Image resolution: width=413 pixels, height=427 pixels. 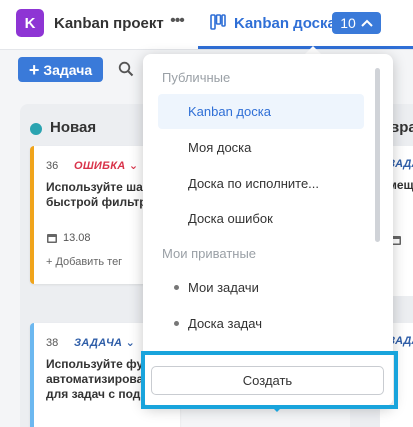 What do you see at coordinates (36, 129) in the screenshot?
I see `column-status-dot` at bounding box center [36, 129].